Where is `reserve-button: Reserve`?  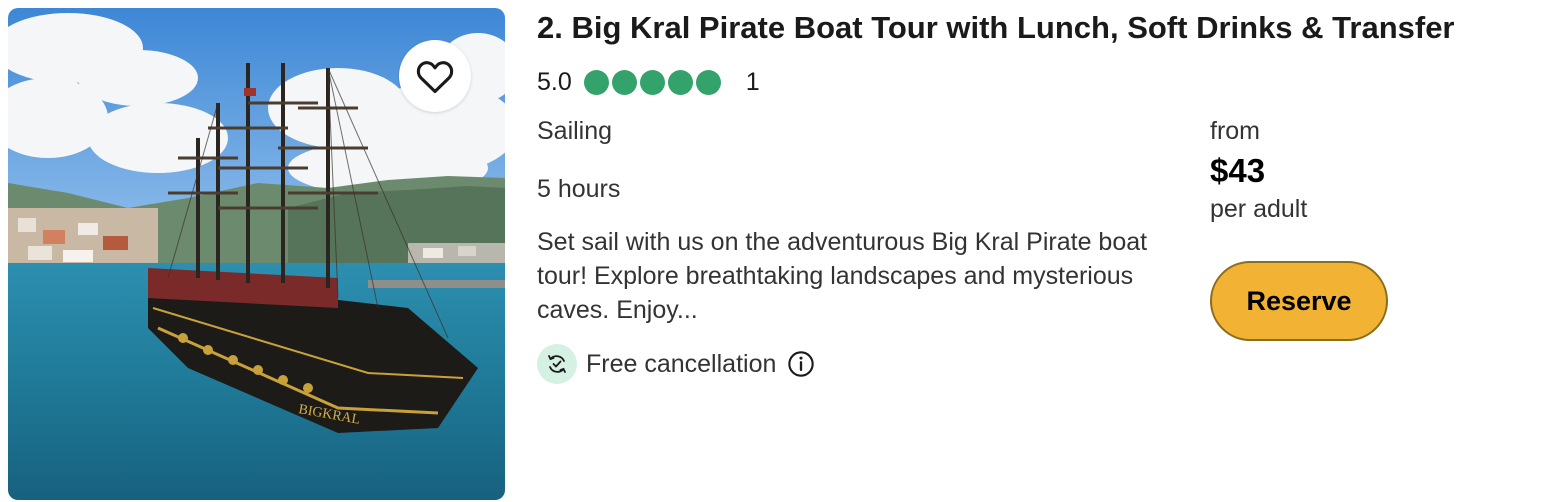
reserve-button: Reserve is located at coordinates (1299, 301).